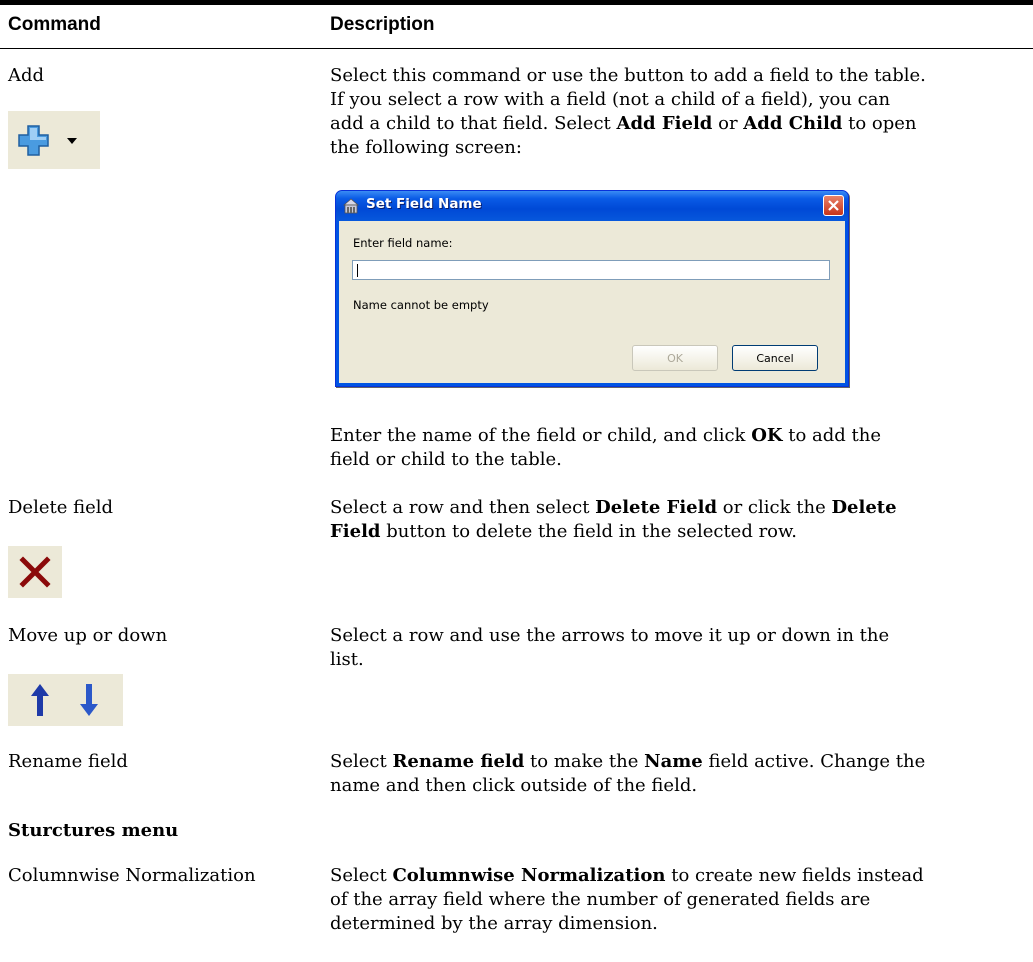 Image resolution: width=1033 pixels, height=962 pixels. I want to click on field-name-label: Enter field name:, so click(403, 243).